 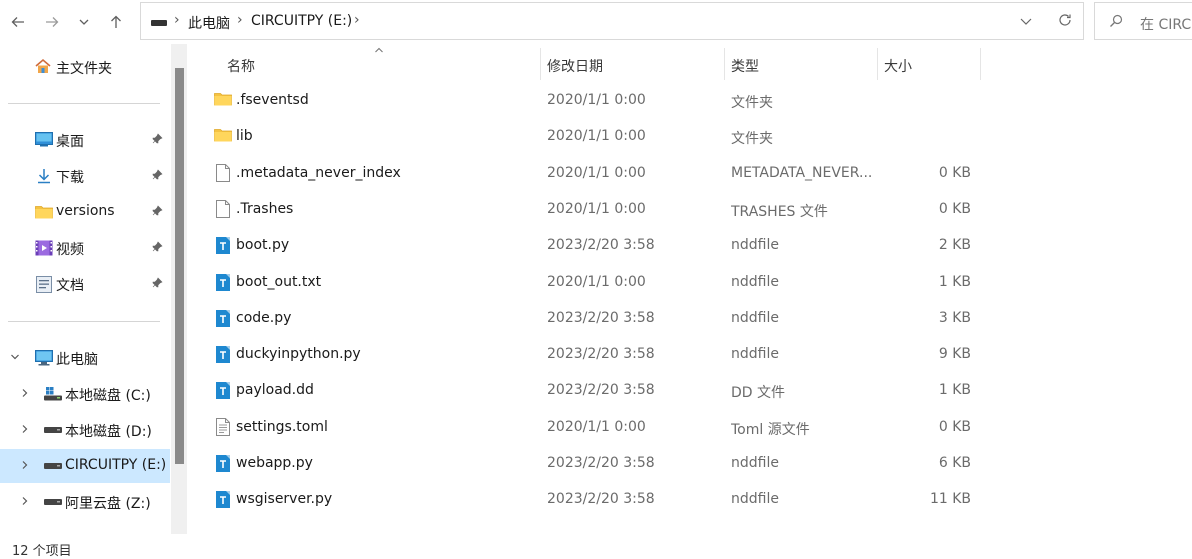 What do you see at coordinates (770, 429) in the screenshot?
I see `file-type: Toml 源文件` at bounding box center [770, 429].